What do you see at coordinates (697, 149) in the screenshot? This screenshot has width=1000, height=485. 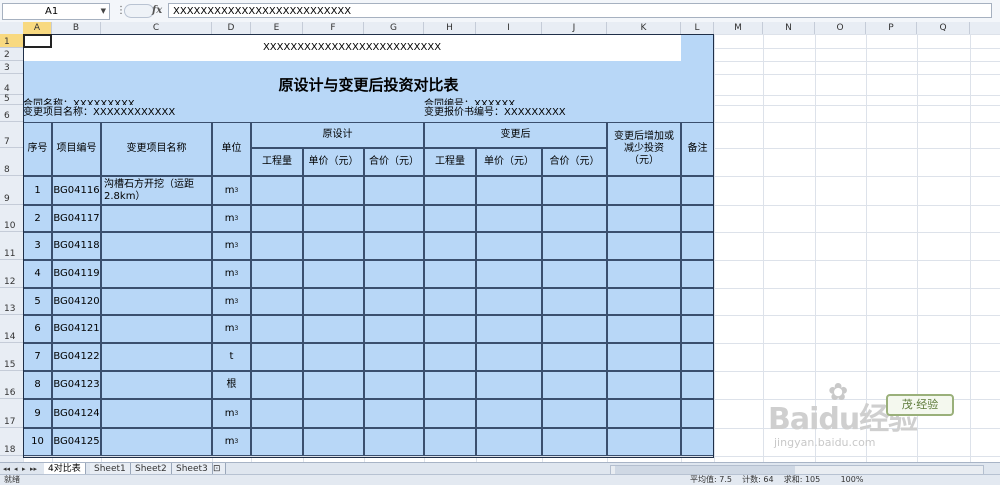 I see `hdr-remark: 备注` at bounding box center [697, 149].